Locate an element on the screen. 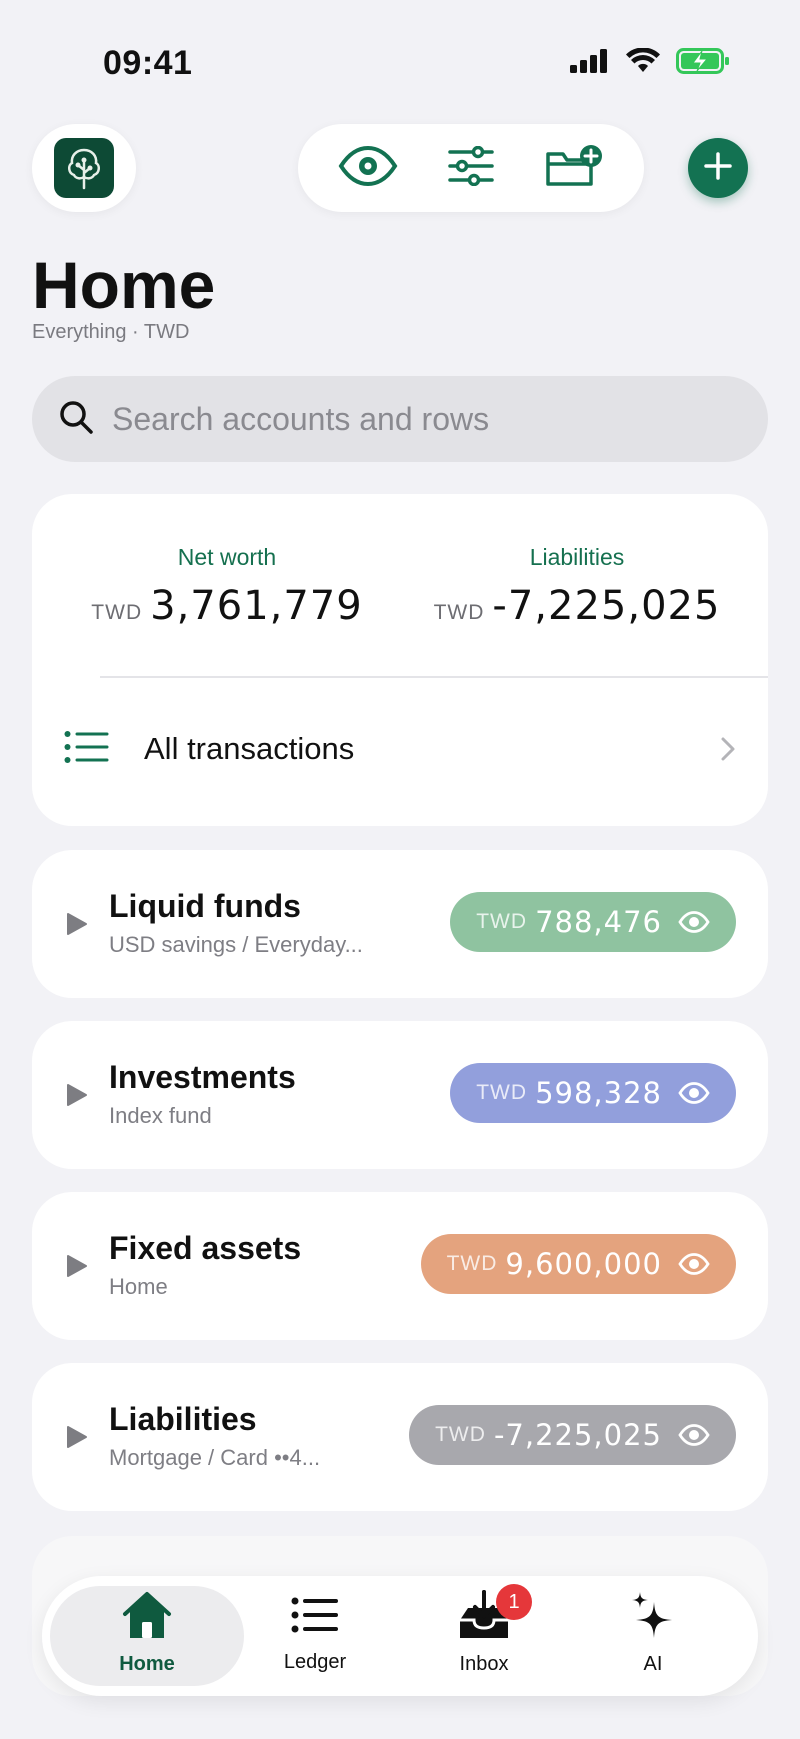 The image size is (800, 1739). group-title: Liabilities is located at coordinates (183, 1419).